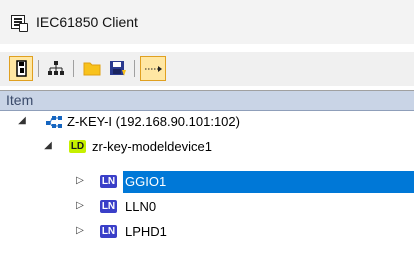 The height and width of the screenshot is (272, 414). I want to click on folder-button, so click(92, 68).